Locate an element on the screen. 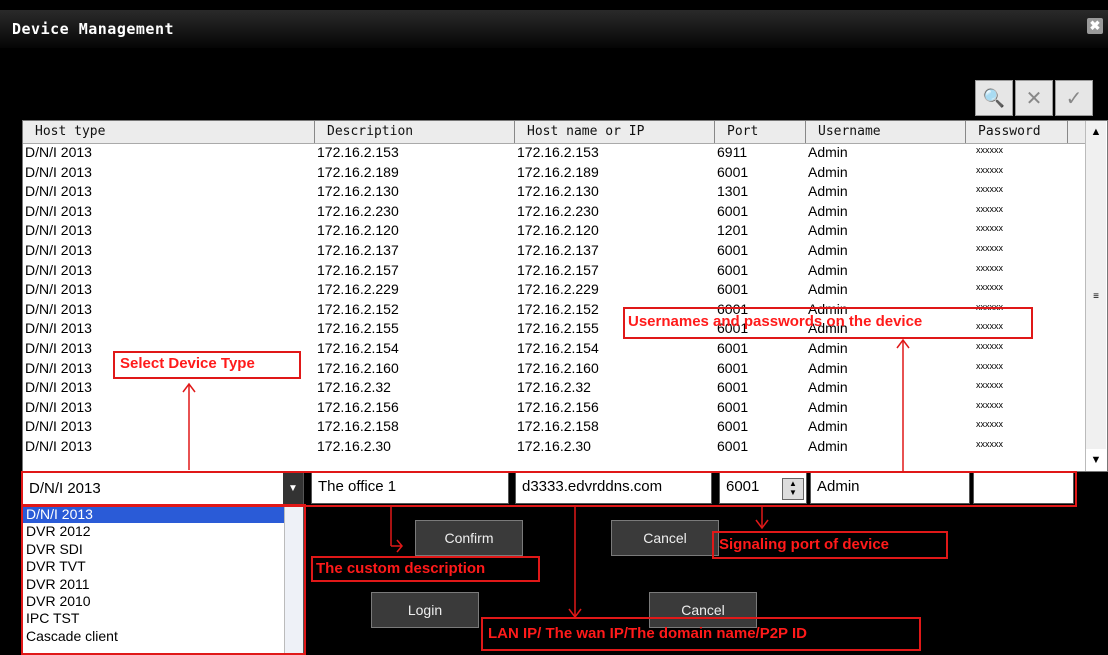 The width and height of the screenshot is (1108, 655). table-cell: 172.16.2.154 is located at coordinates (558, 347).